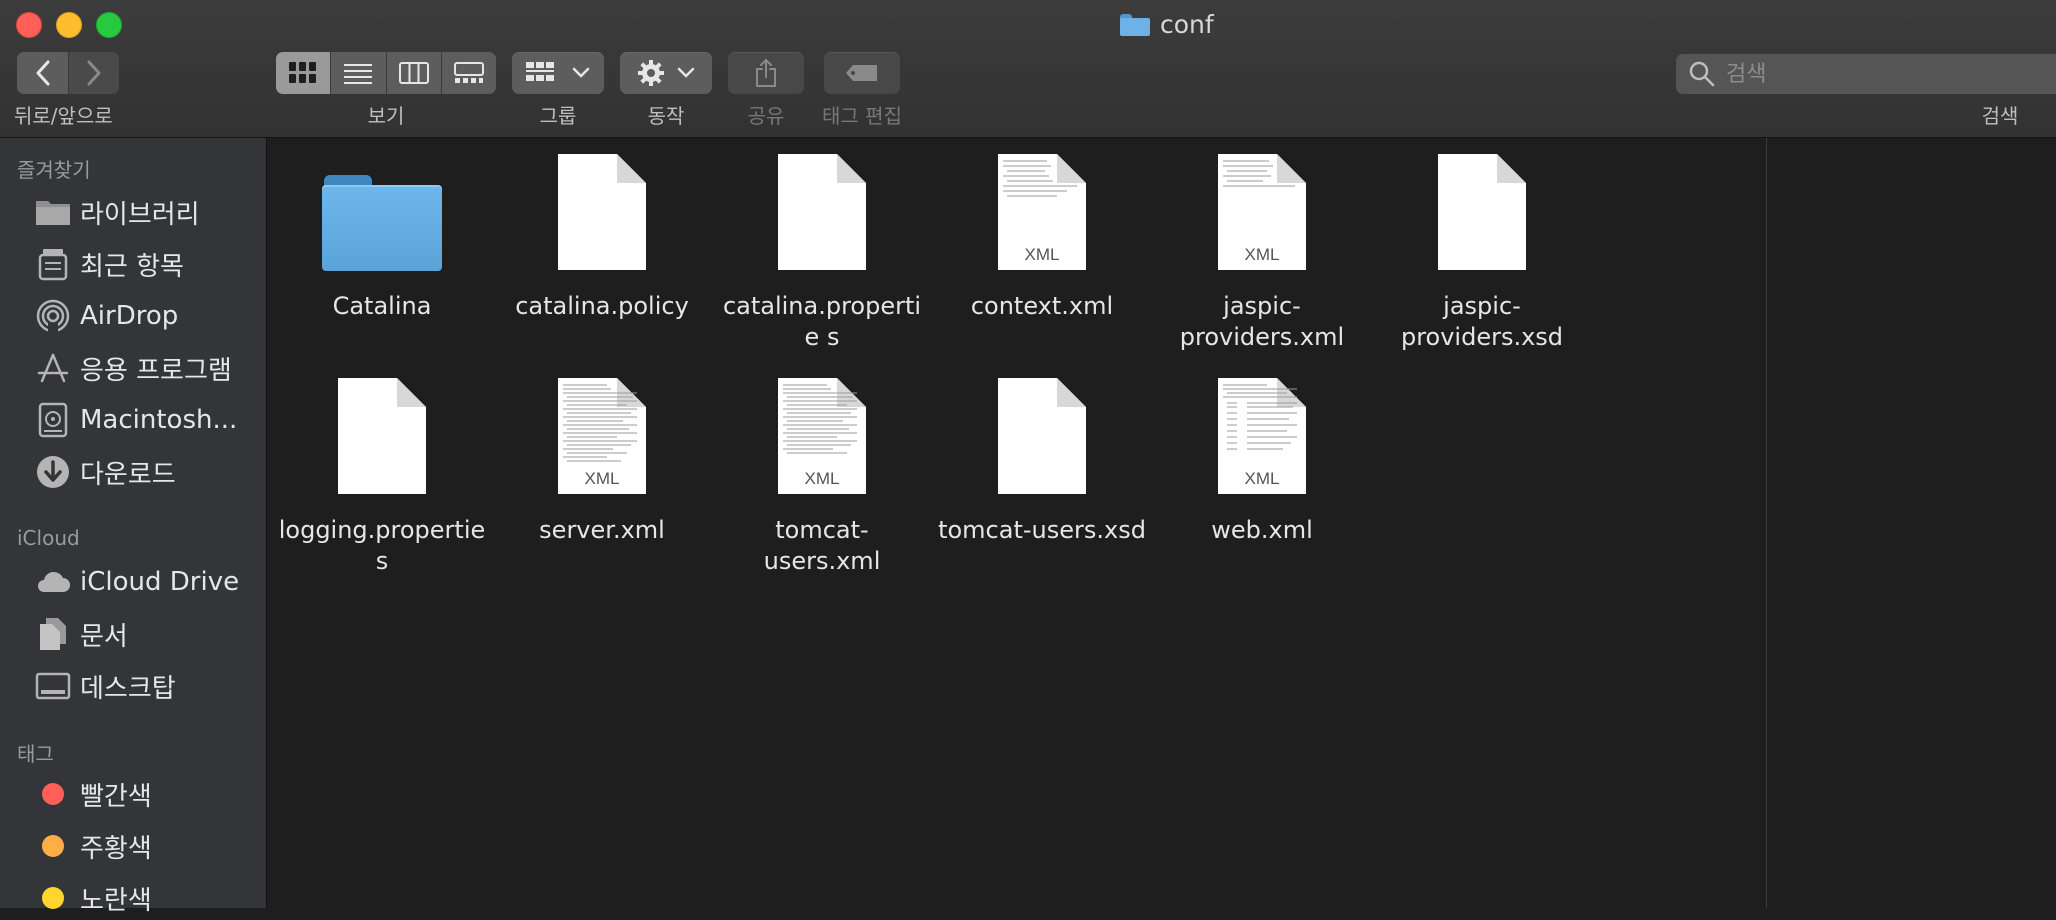  I want to click on search-field, so click(1866, 74).